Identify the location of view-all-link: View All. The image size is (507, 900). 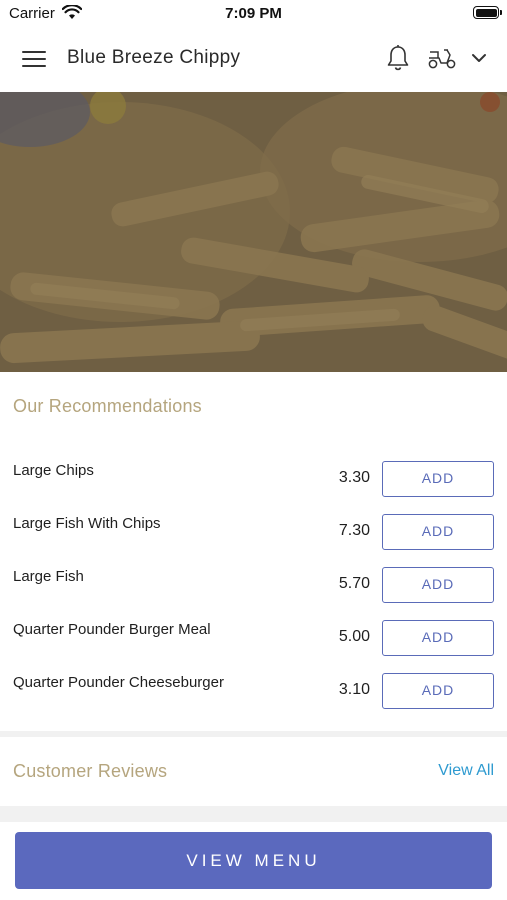
(466, 771).